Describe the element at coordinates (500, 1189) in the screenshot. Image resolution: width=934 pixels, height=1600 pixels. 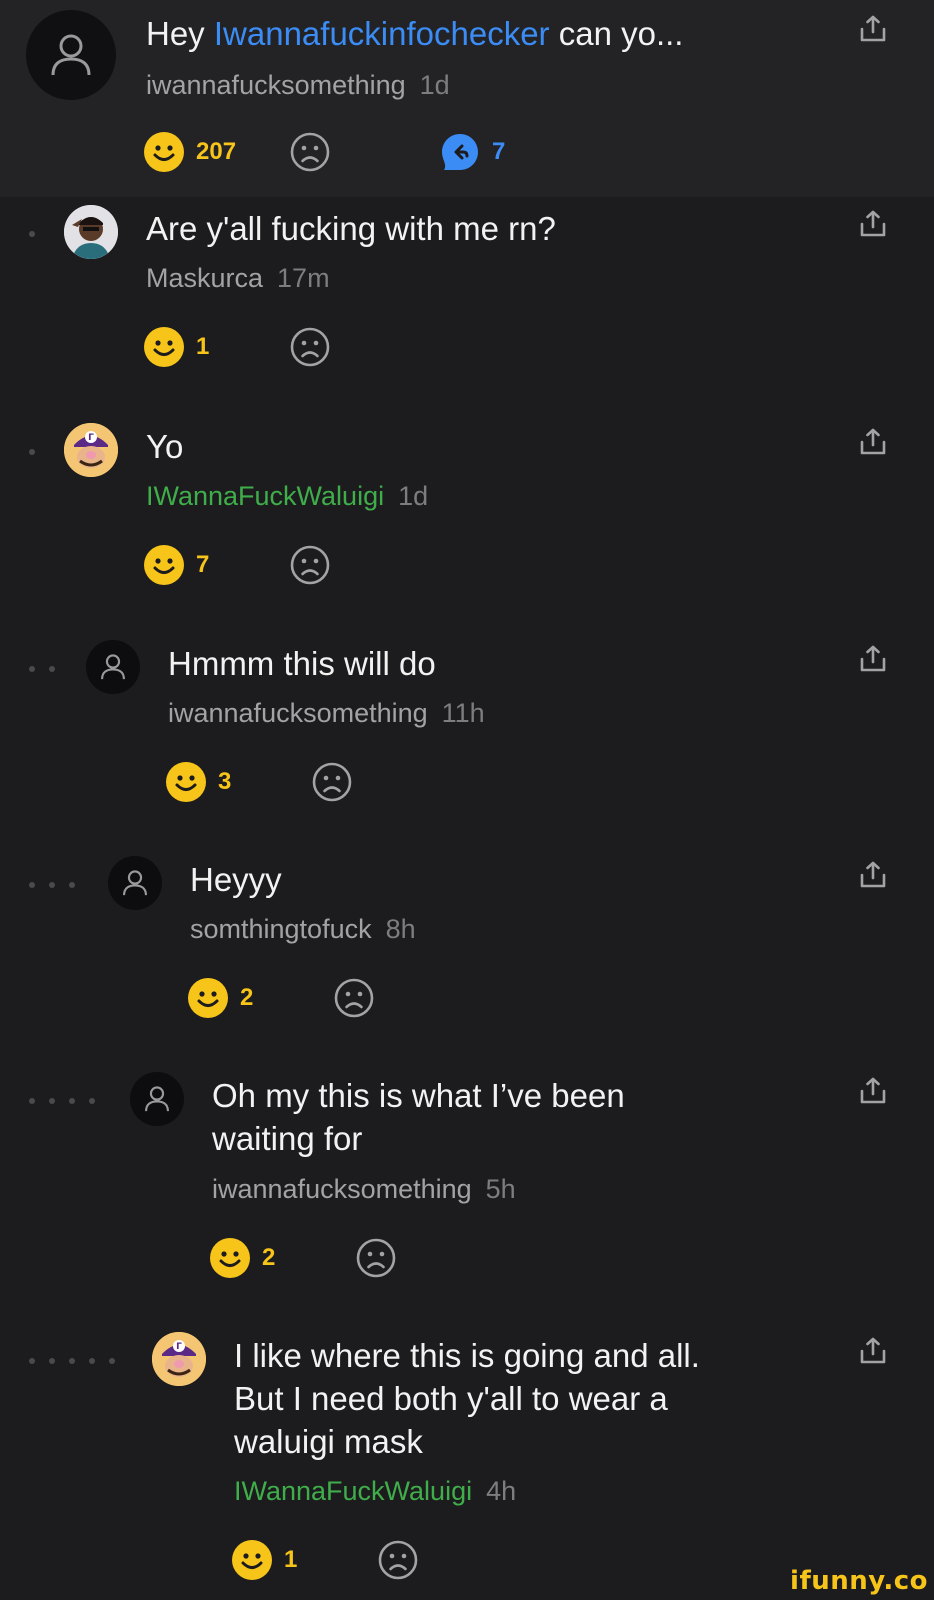
I see `timestamp: 5h` at that location.